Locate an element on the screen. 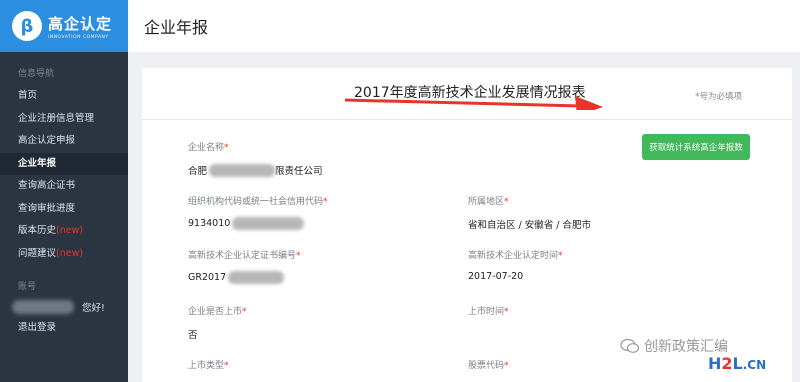 This screenshot has height=382, width=800. company-name-suffix: 限责任公司 is located at coordinates (299, 171).